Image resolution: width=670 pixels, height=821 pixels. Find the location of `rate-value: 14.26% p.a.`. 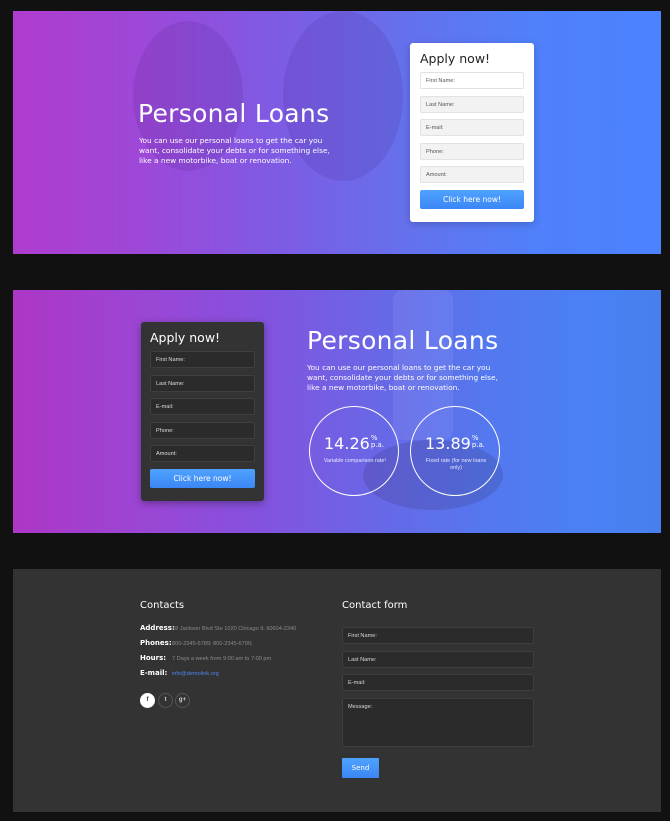

rate-value: 14.26% p.a. is located at coordinates (354, 443).